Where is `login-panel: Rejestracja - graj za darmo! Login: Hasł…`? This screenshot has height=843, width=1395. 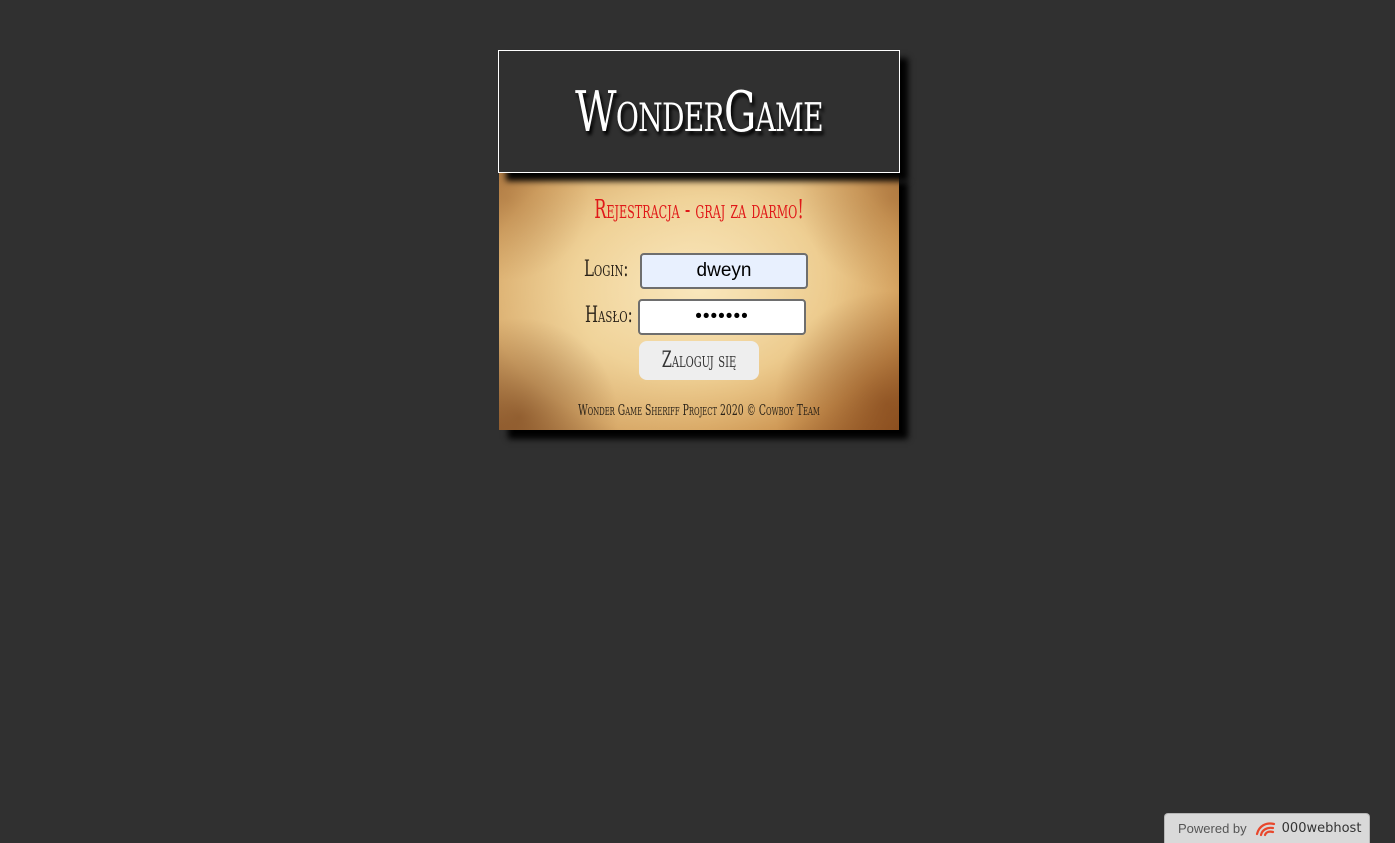 login-panel: Rejestracja - graj za darmo! Login: Hasł… is located at coordinates (699, 301).